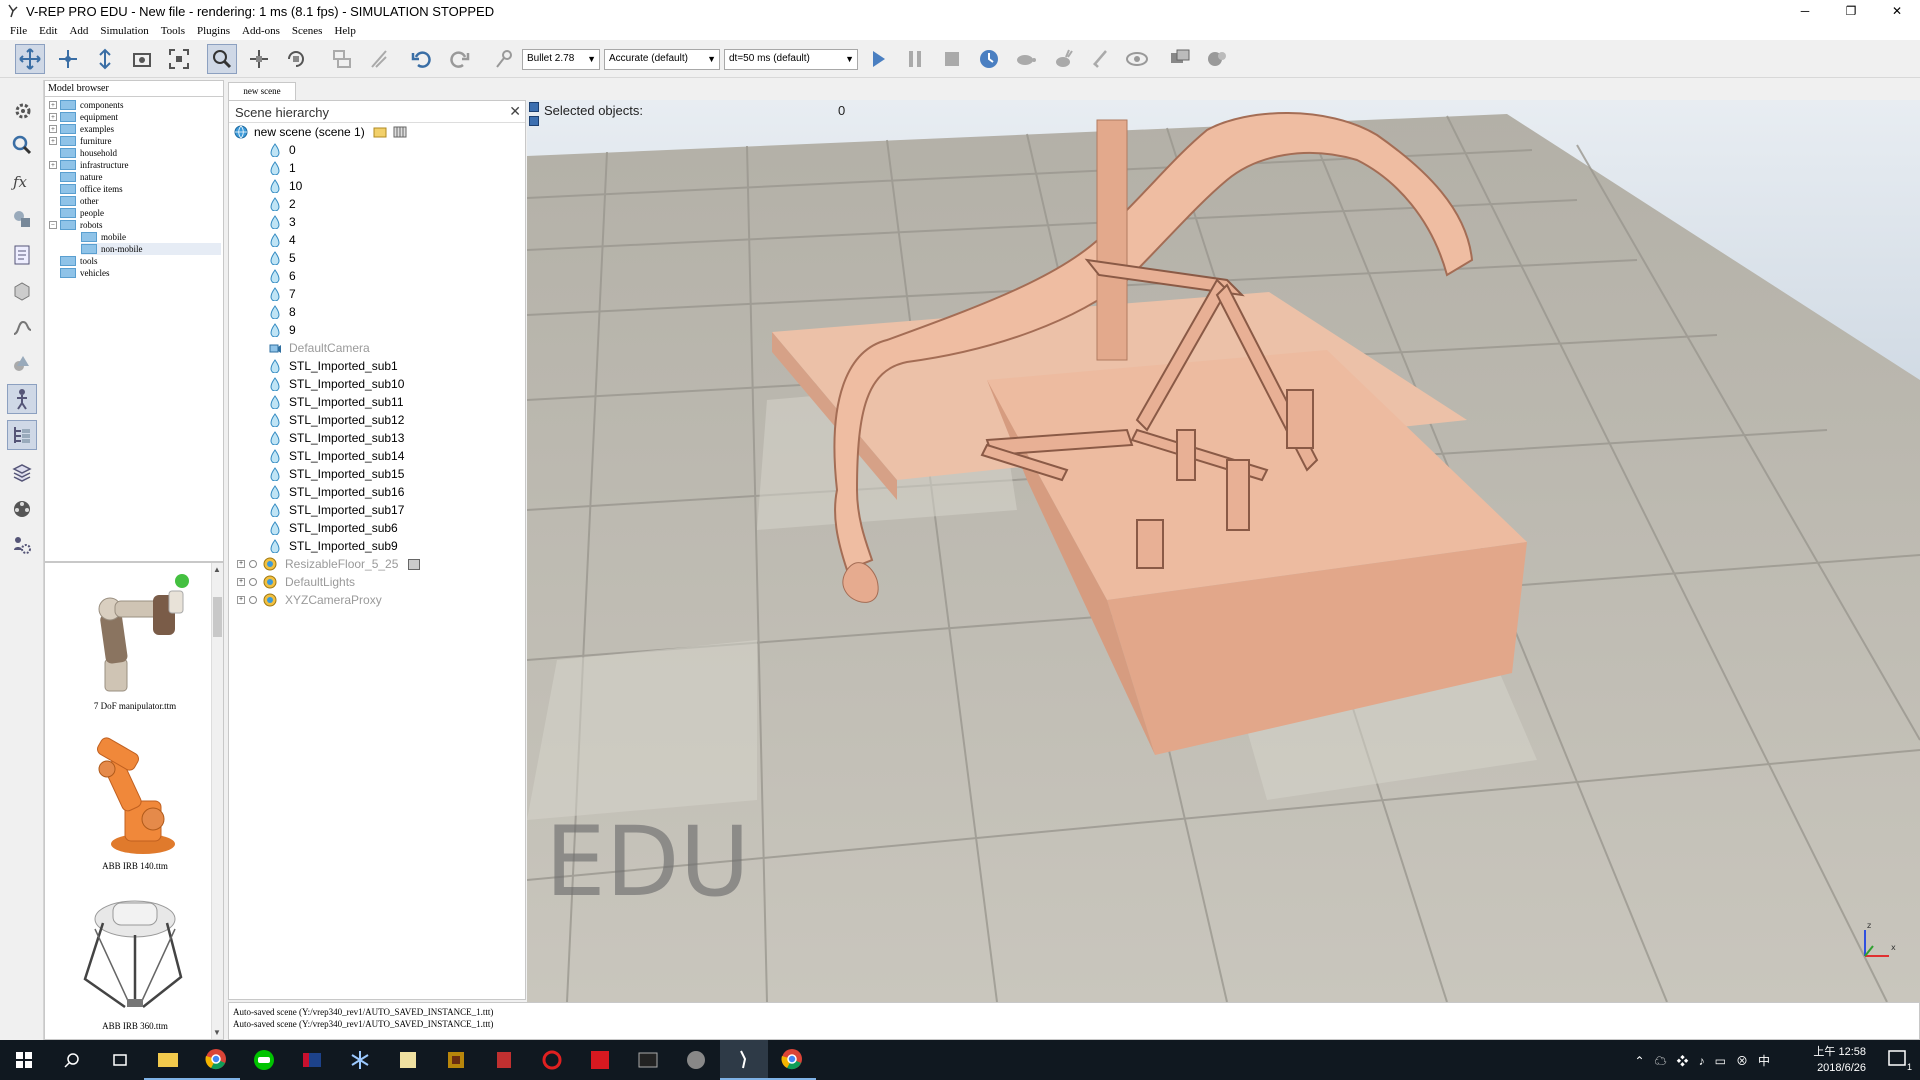 The width and height of the screenshot is (1920, 1080). Describe the element at coordinates (878, 59) in the screenshot. I see `start-simulation-button` at that location.